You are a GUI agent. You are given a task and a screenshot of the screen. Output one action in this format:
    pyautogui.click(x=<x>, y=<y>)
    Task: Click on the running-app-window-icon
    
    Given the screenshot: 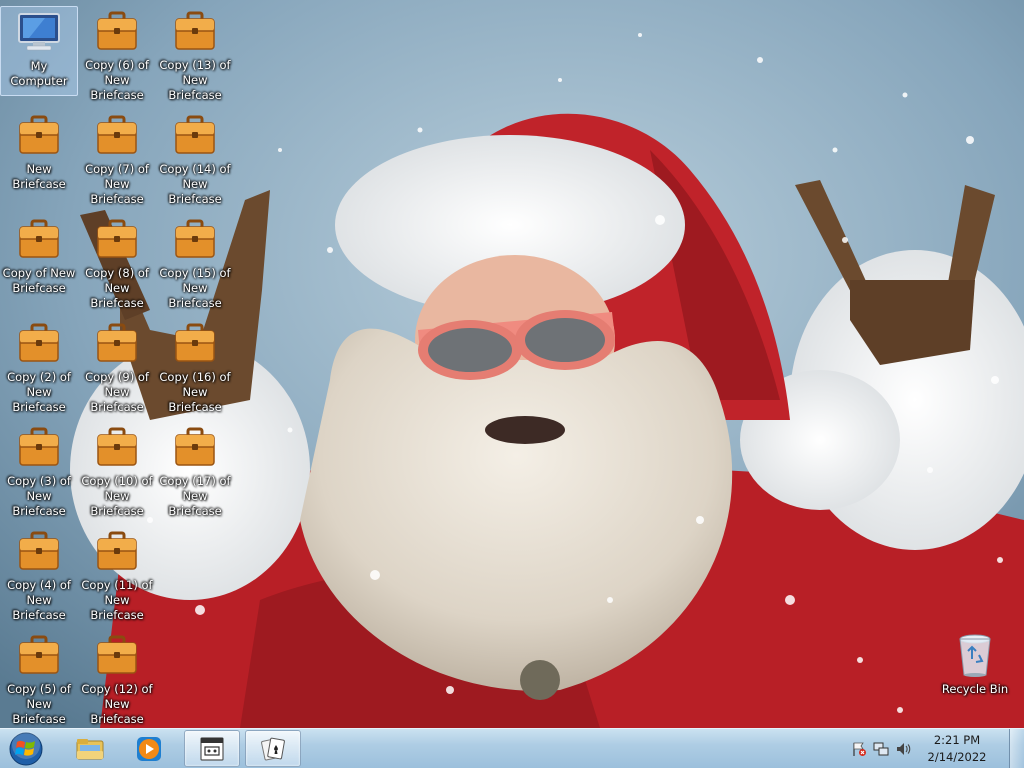 What is the action you would take?
    pyautogui.click(x=212, y=748)
    